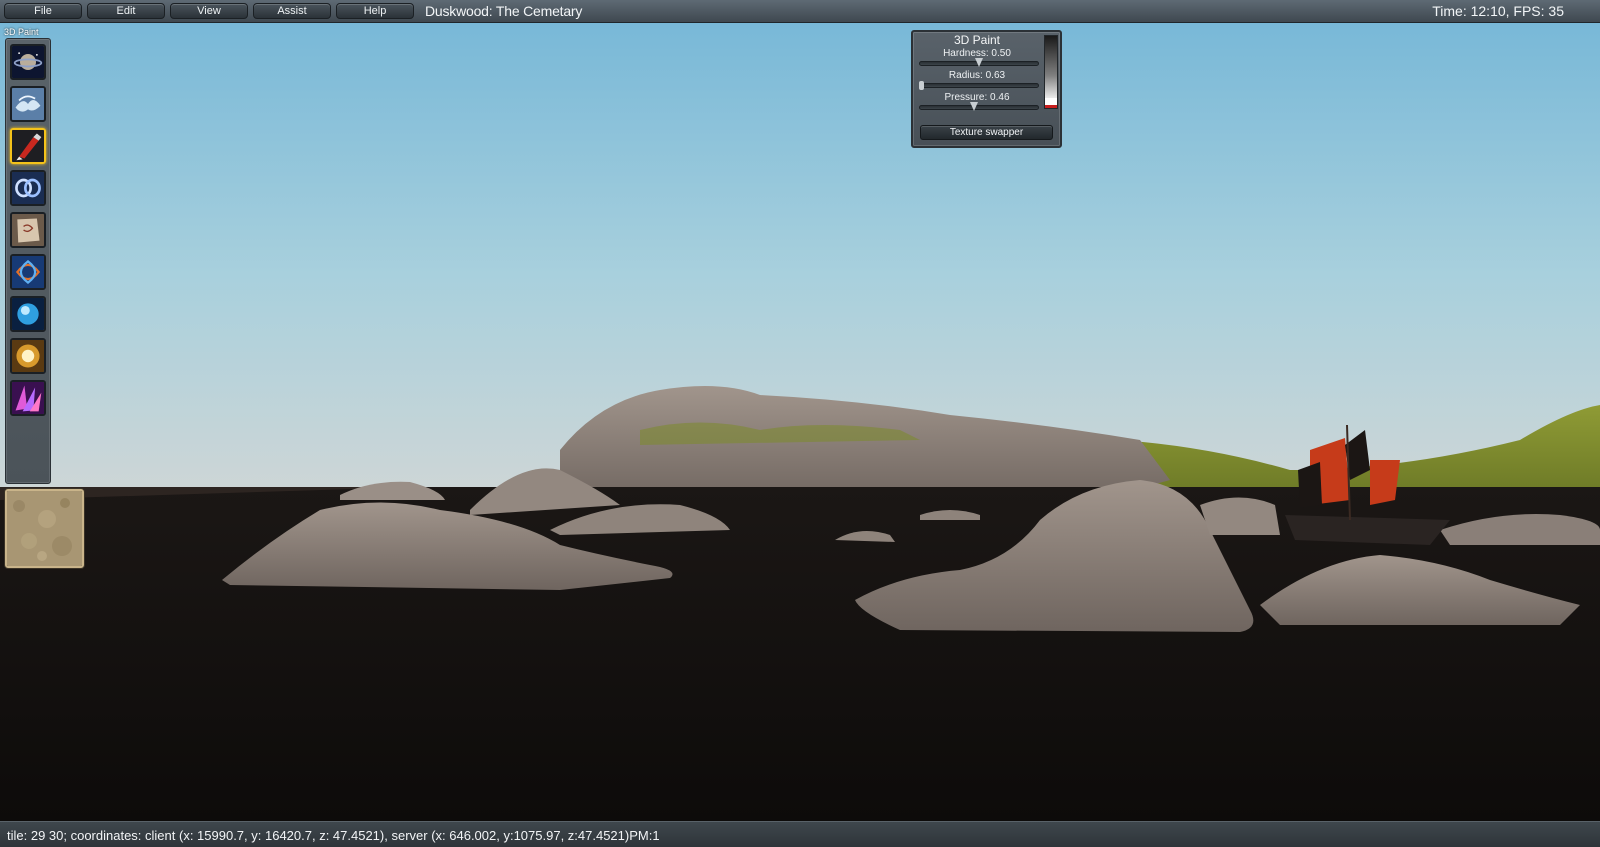  I want to click on texture-swatch, so click(44, 528).